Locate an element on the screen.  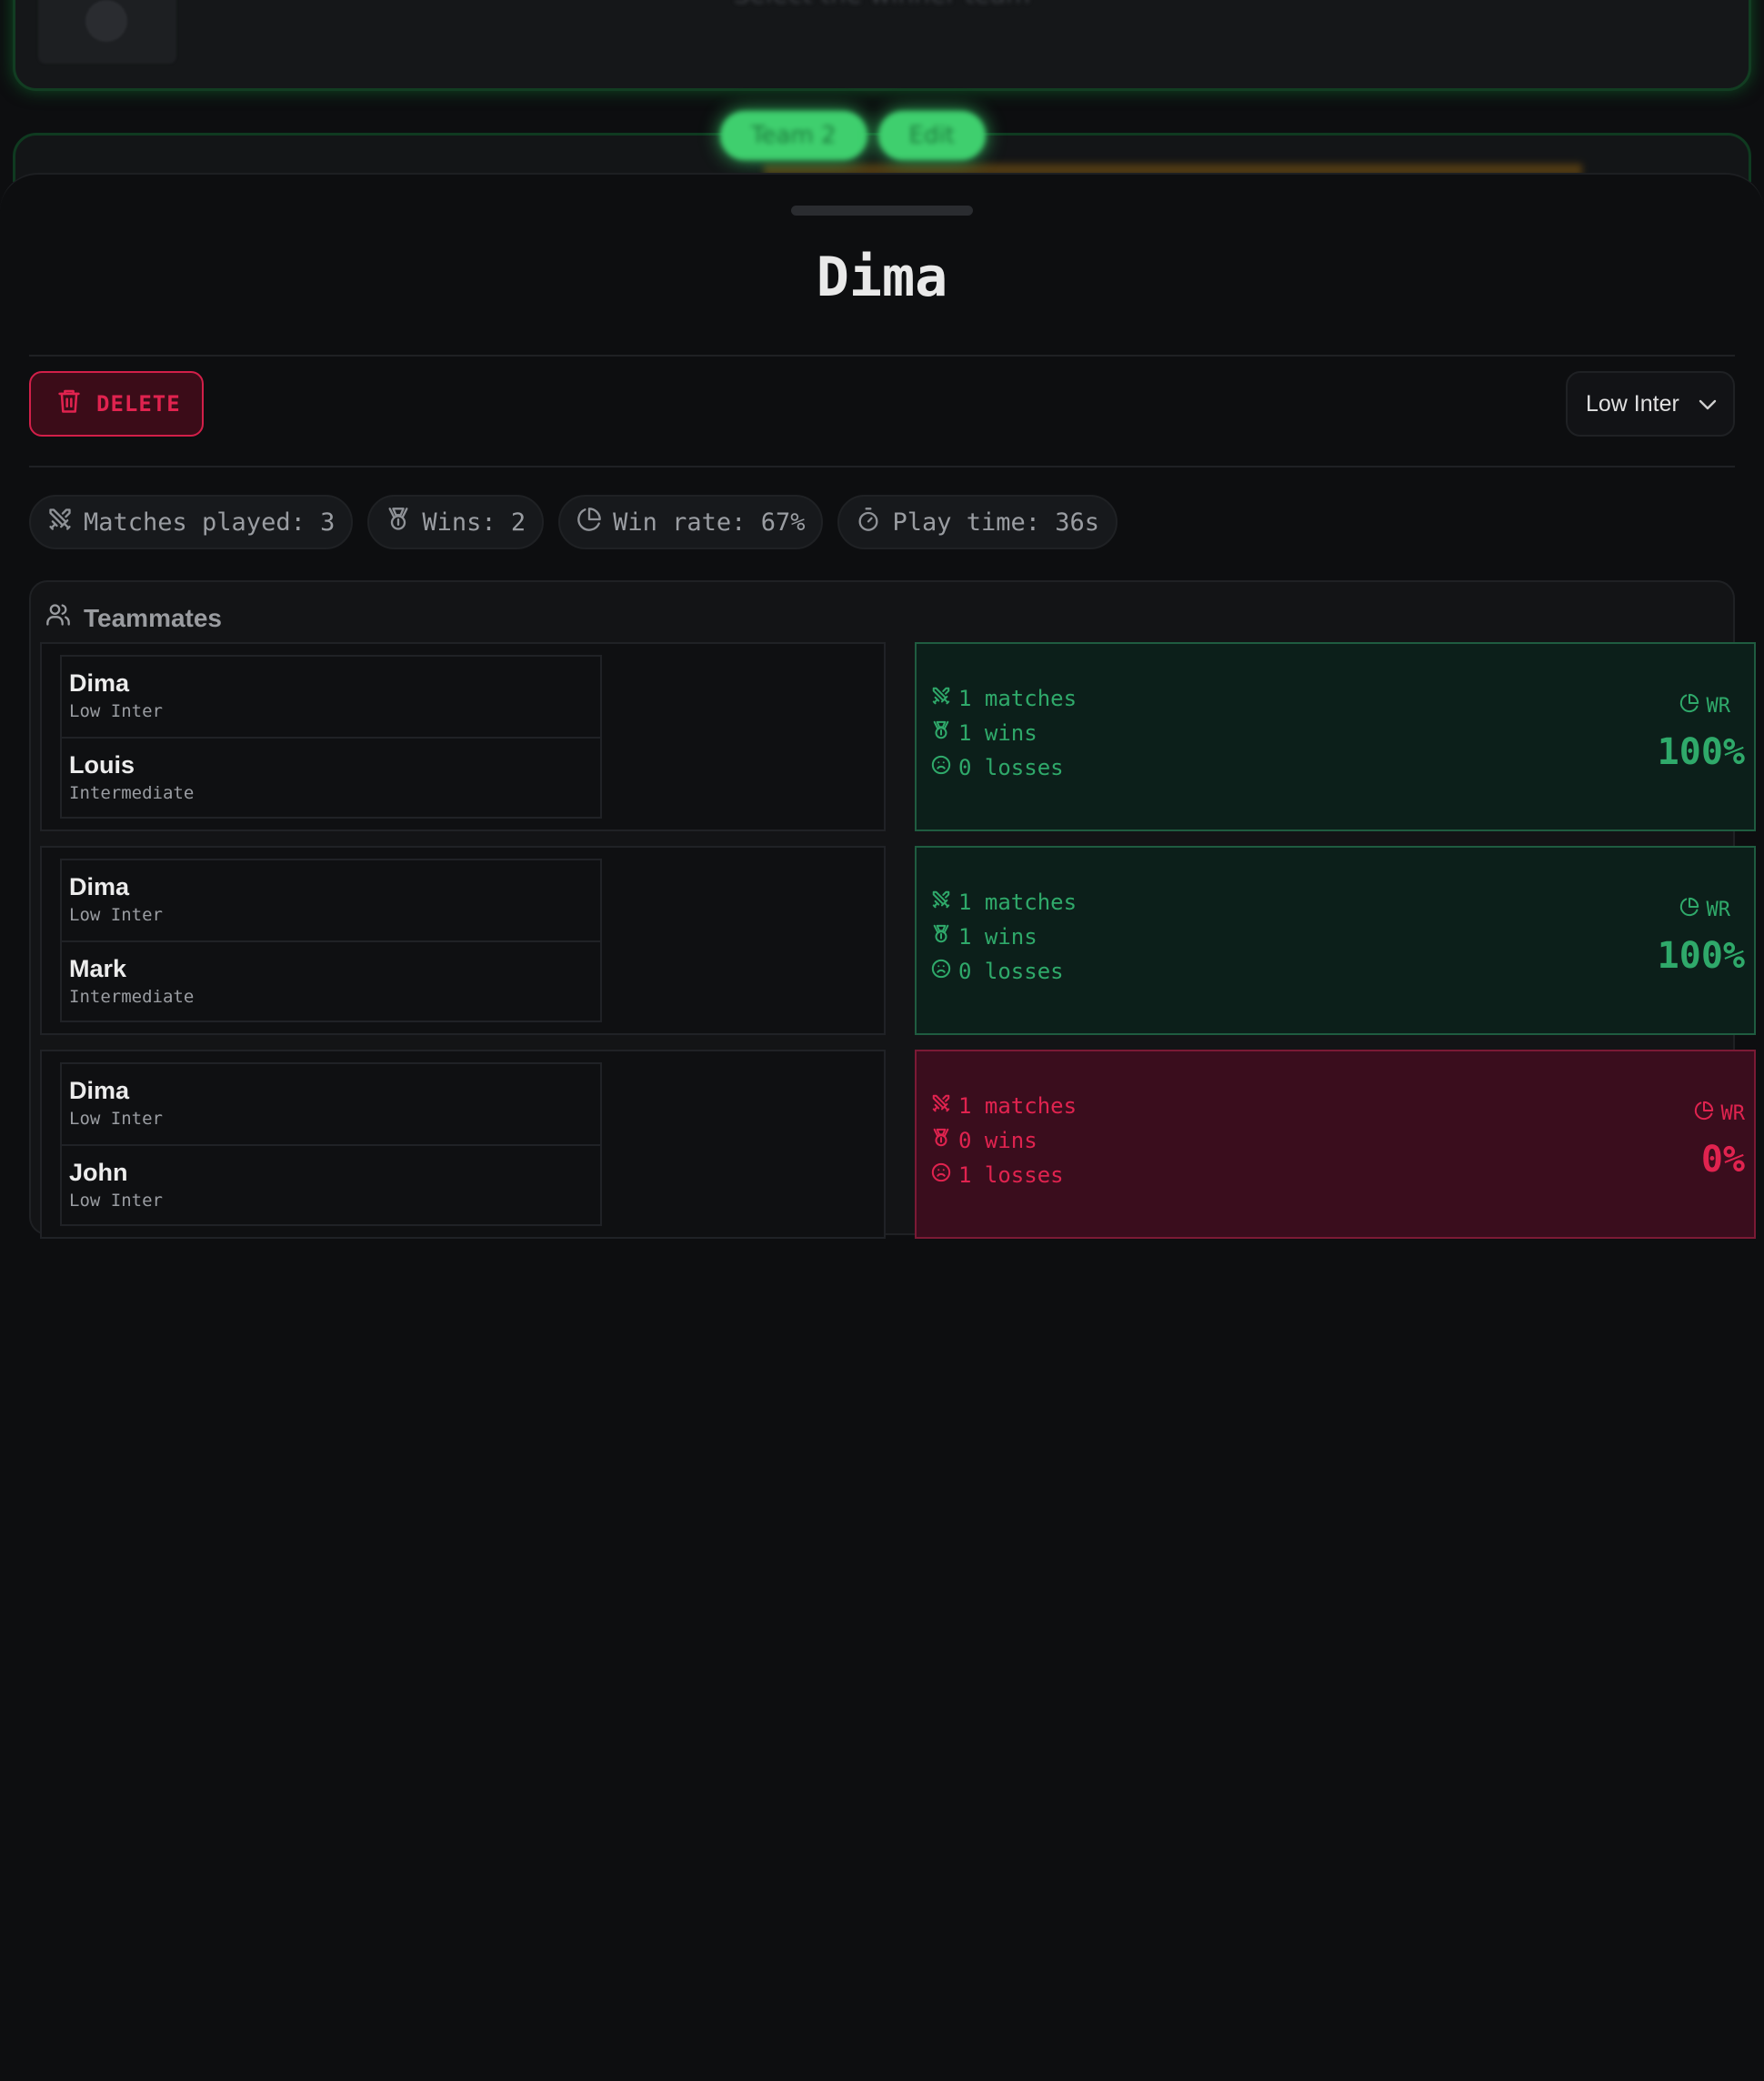
team-players: Dima Low Inter Louis Intermediate is located at coordinates (331, 737).